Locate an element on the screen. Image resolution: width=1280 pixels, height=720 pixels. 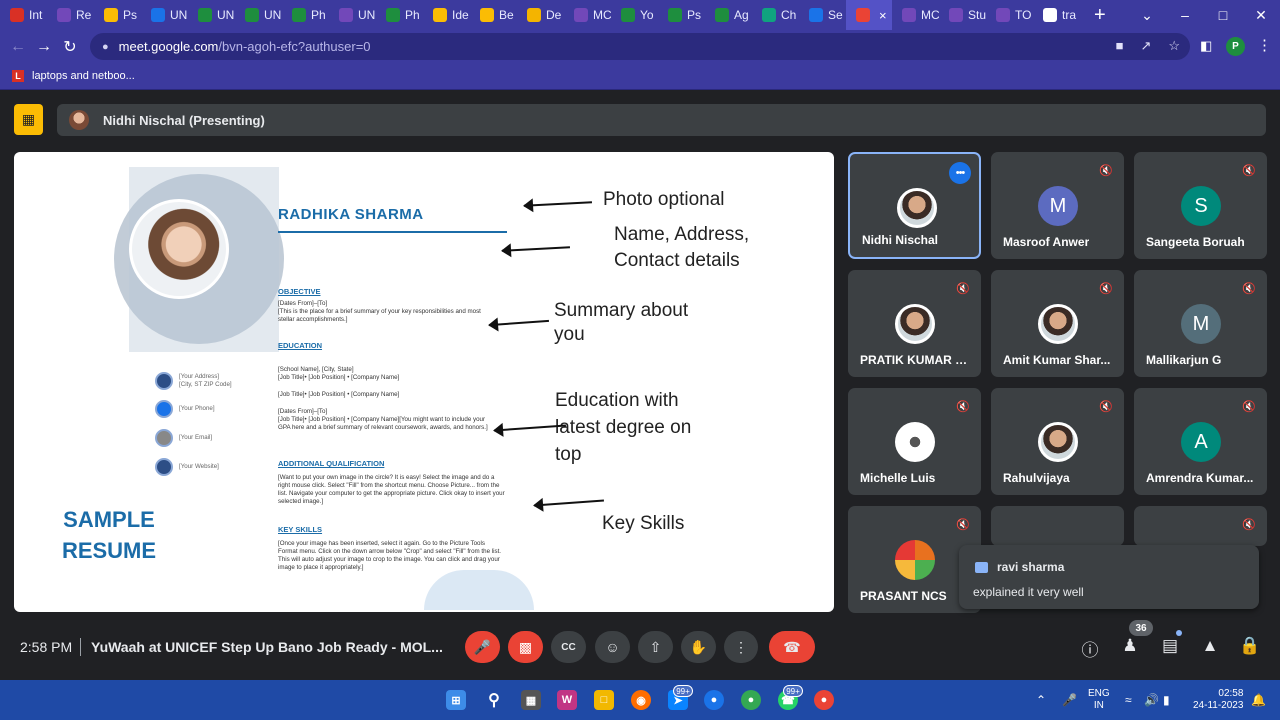
participant-tile: Nidhi Nischal ••• is located at coordinates (914, 205).